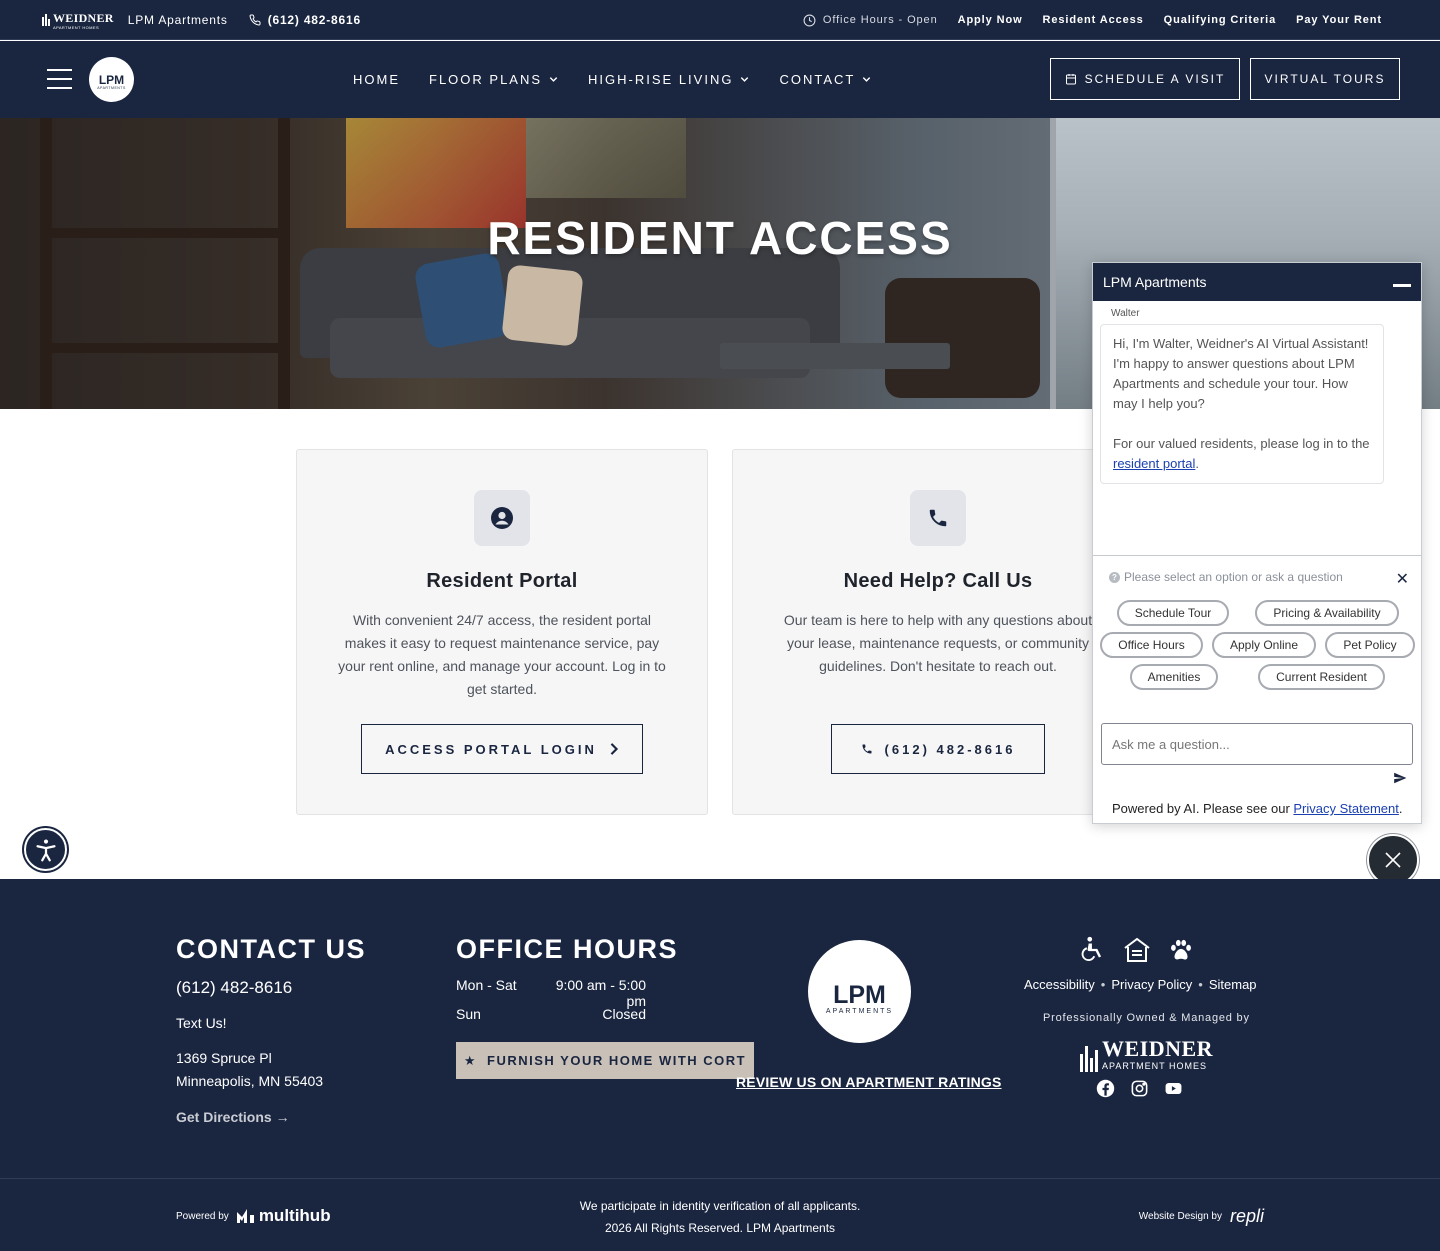 This screenshot has width=1440, height=1251. Describe the element at coordinates (1402, 285) in the screenshot. I see `minimize-icon` at that location.